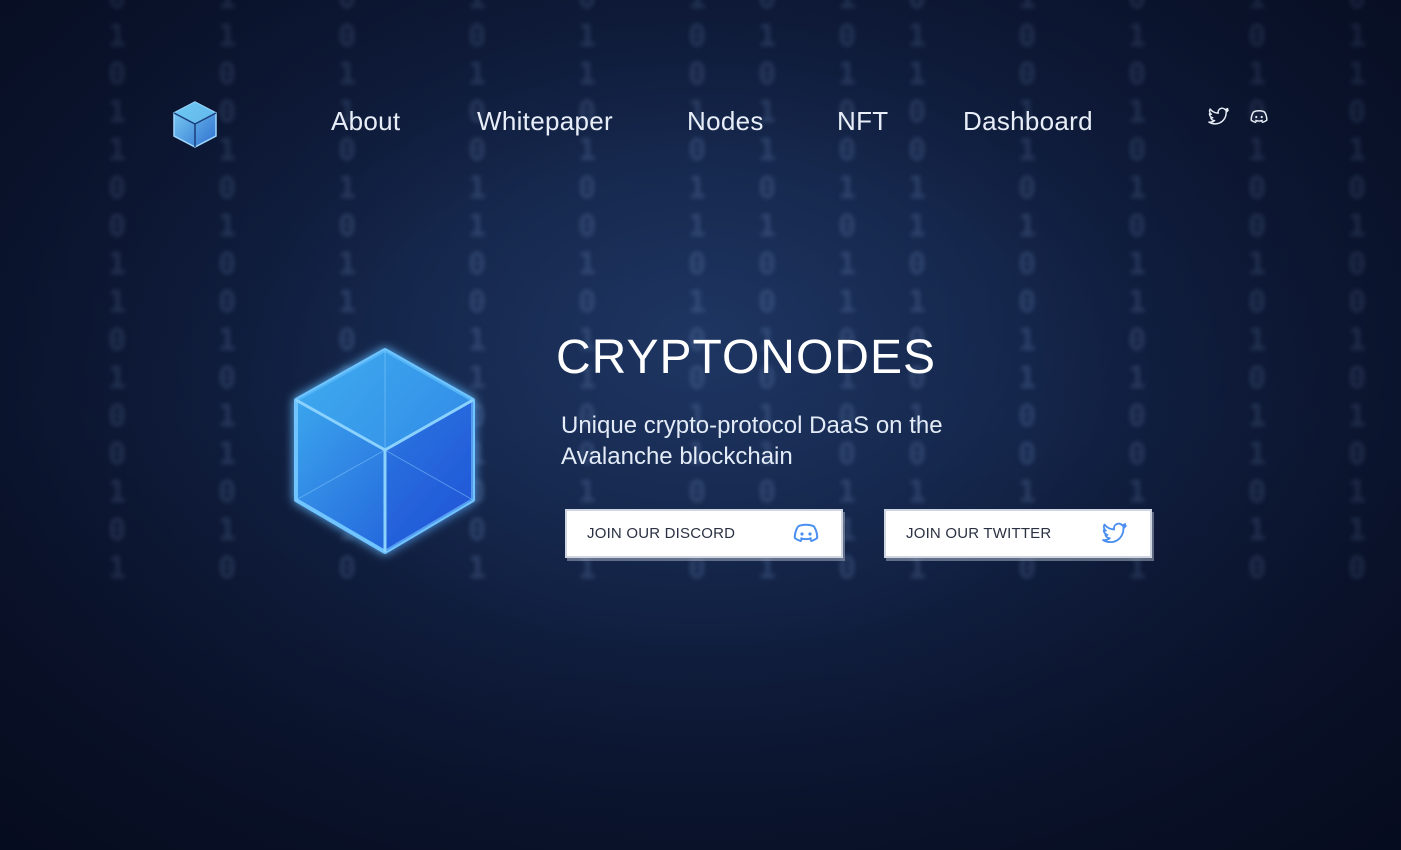 This screenshot has width=1401, height=850. I want to click on cube-logo-icon, so click(195, 124).